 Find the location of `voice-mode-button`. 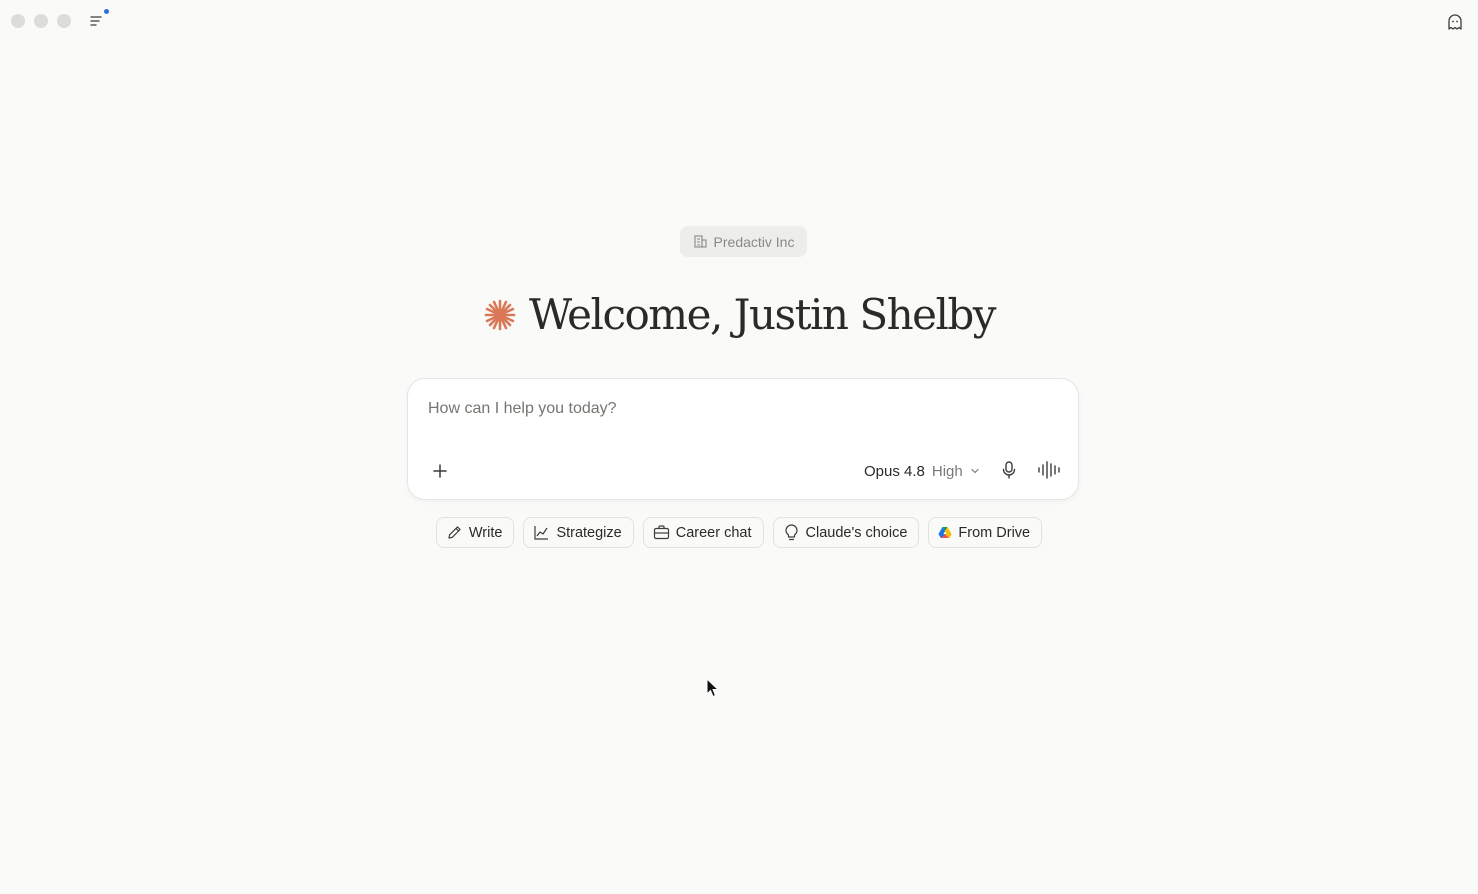

voice-mode-button is located at coordinates (1049, 470).